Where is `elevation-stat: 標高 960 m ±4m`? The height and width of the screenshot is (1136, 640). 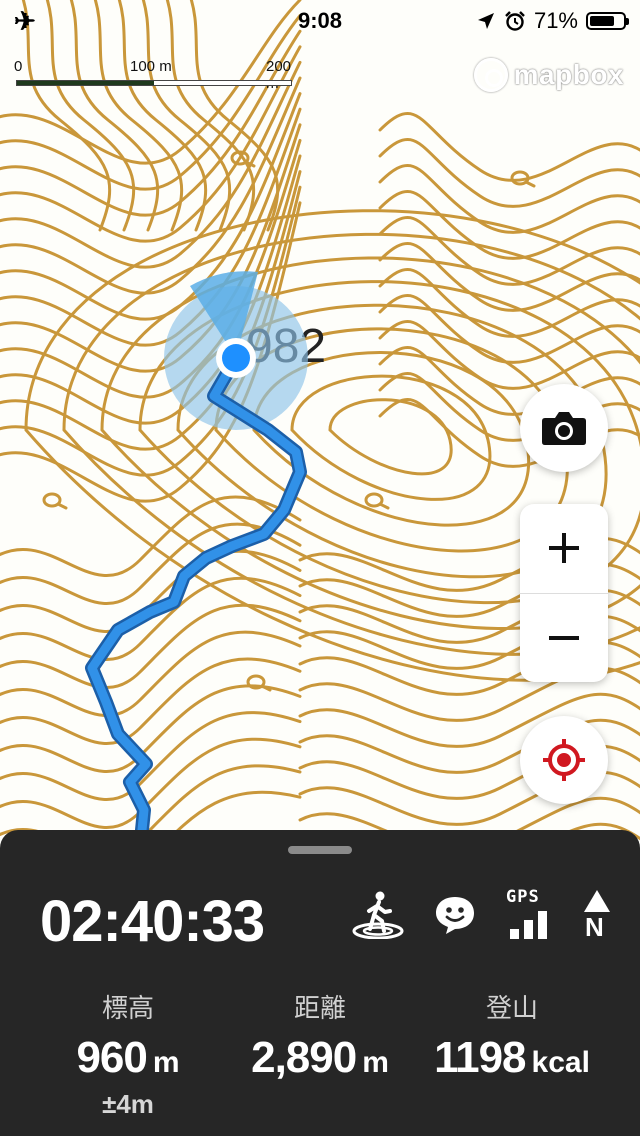 elevation-stat: 標高 960 m ±4m is located at coordinates (128, 1054).